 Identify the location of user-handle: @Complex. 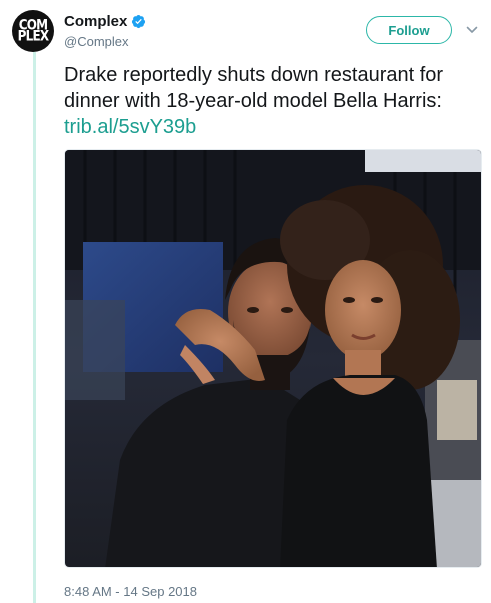
(105, 41).